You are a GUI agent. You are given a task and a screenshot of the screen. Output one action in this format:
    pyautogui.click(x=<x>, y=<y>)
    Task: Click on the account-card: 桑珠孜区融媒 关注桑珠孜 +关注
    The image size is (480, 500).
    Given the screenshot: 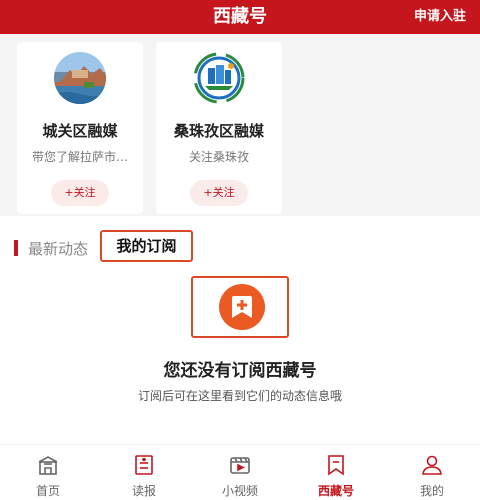 What is the action you would take?
    pyautogui.click(x=219, y=128)
    